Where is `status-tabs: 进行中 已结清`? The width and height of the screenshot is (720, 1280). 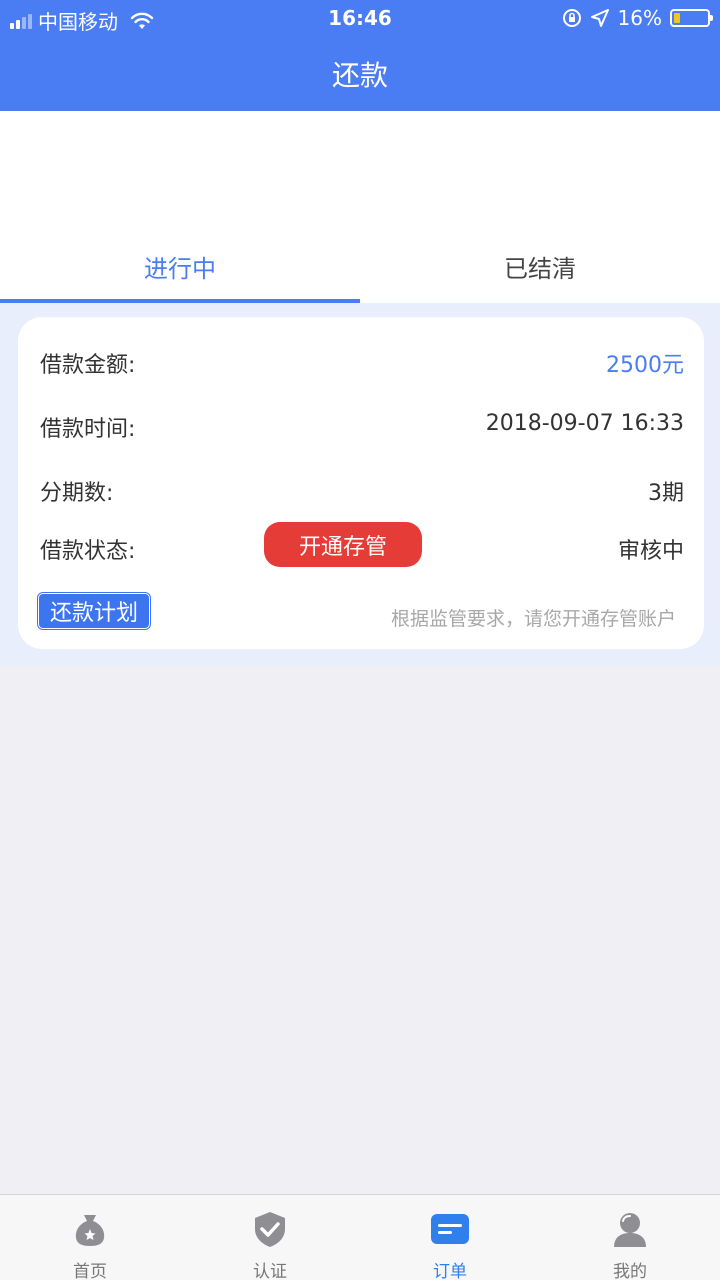
status-tabs: 进行中 已结清 is located at coordinates (360, 271).